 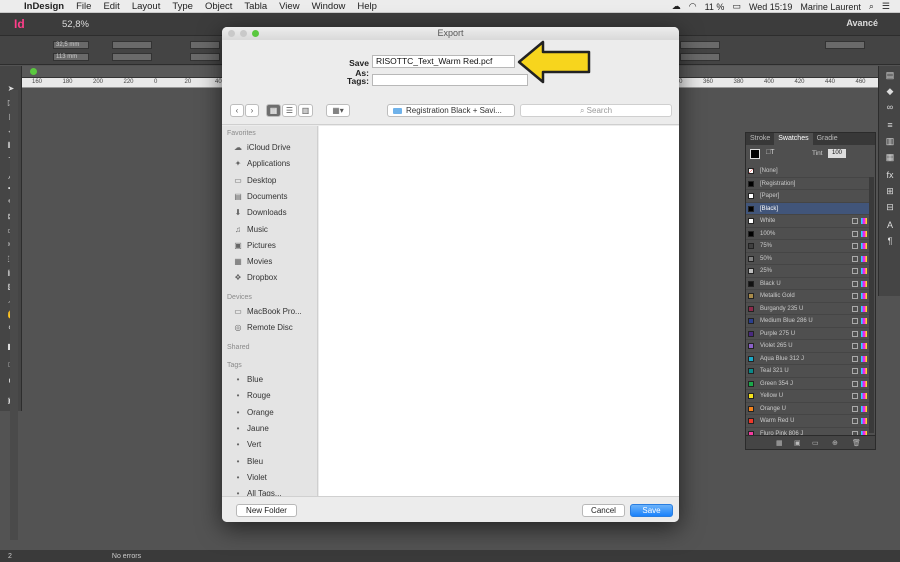 What do you see at coordinates (886, 6) in the screenshot?
I see `notification-icon: ☰` at bounding box center [886, 6].